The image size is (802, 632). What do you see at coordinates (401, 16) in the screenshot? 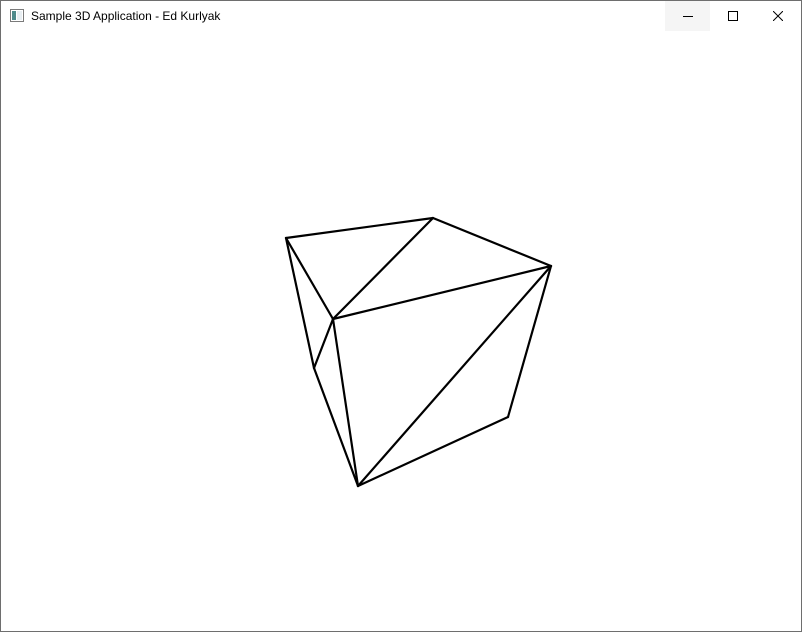
I see `title-bar: Sample 3D Application - Ed Kurlyak` at bounding box center [401, 16].